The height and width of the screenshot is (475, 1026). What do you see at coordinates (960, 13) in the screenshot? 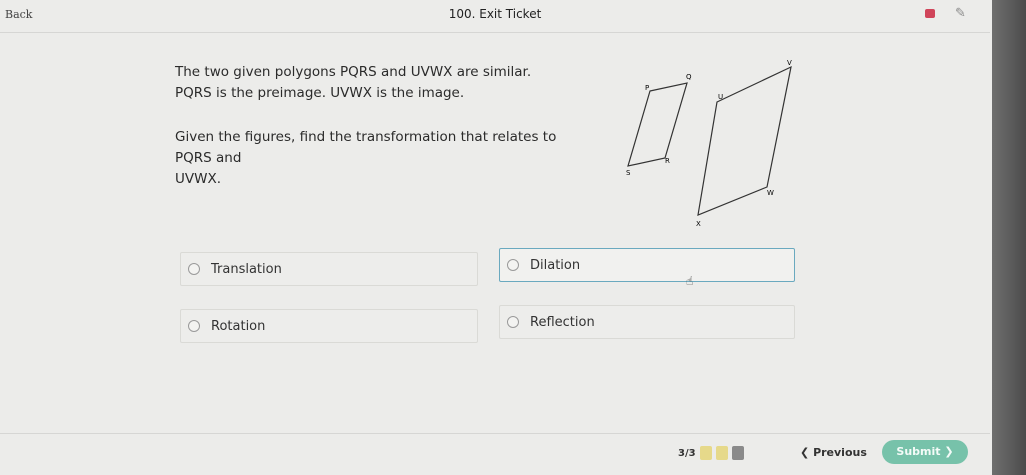
I see `pencil-icon: ✎` at bounding box center [960, 13].